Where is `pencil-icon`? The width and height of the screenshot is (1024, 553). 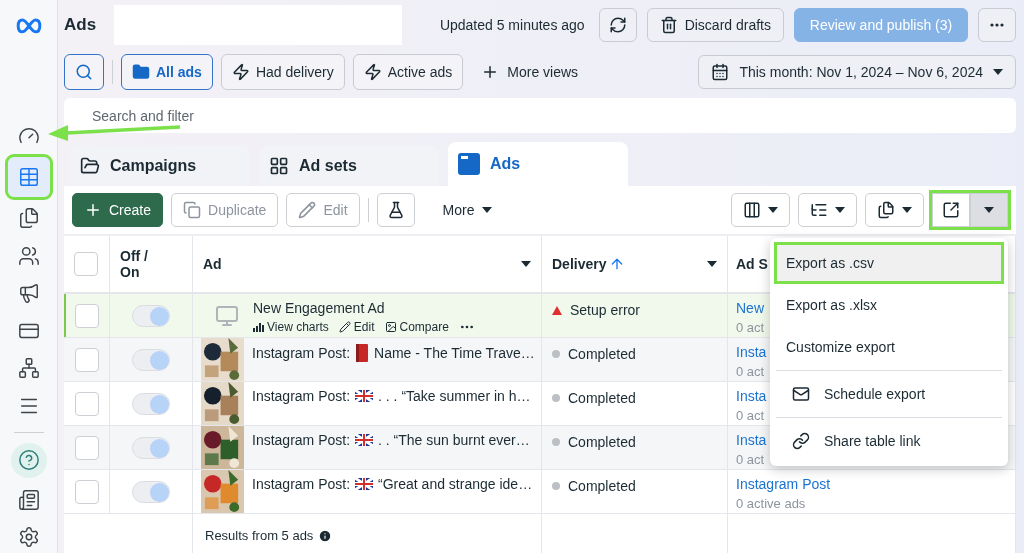
pencil-icon is located at coordinates (344, 327).